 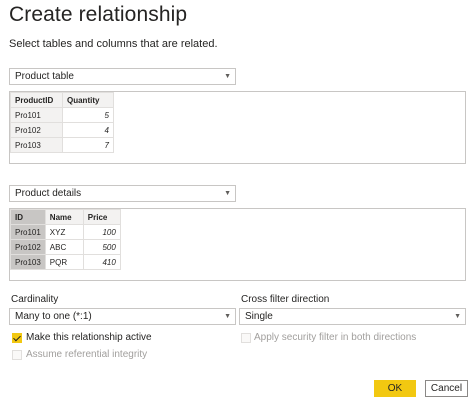 I want to click on table-row: Pro101 5, so click(x=62, y=115).